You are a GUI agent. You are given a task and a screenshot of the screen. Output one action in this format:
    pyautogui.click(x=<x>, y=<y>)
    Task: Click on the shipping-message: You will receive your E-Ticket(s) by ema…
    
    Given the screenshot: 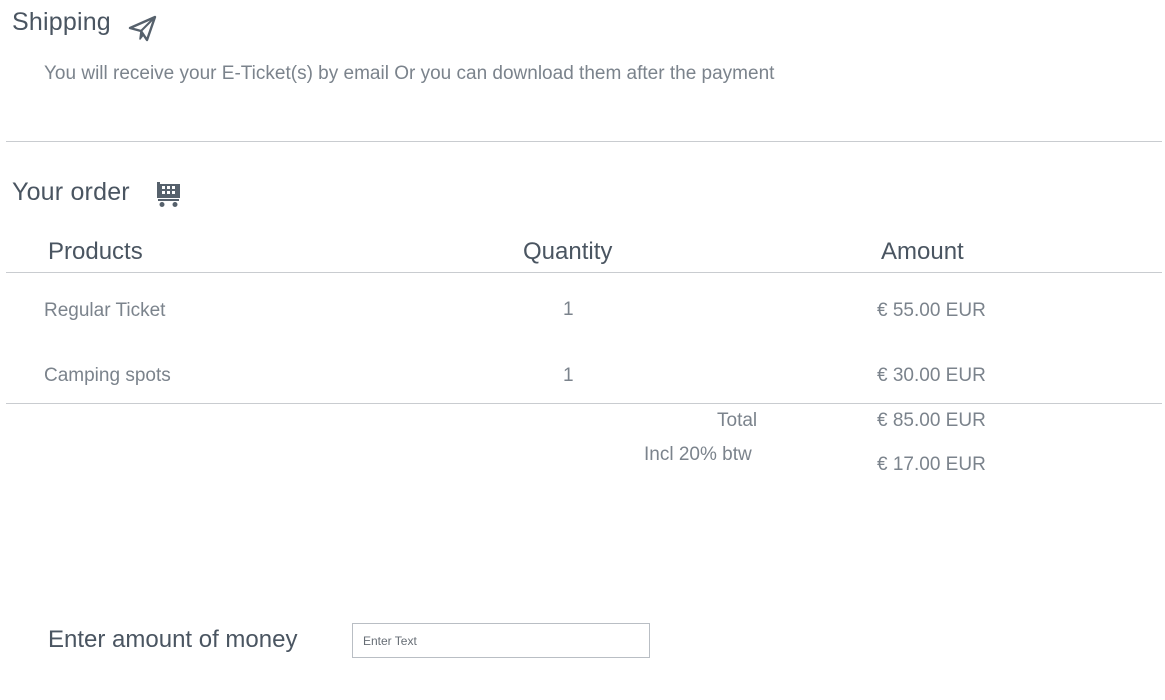 What is the action you would take?
    pyautogui.click(x=409, y=73)
    